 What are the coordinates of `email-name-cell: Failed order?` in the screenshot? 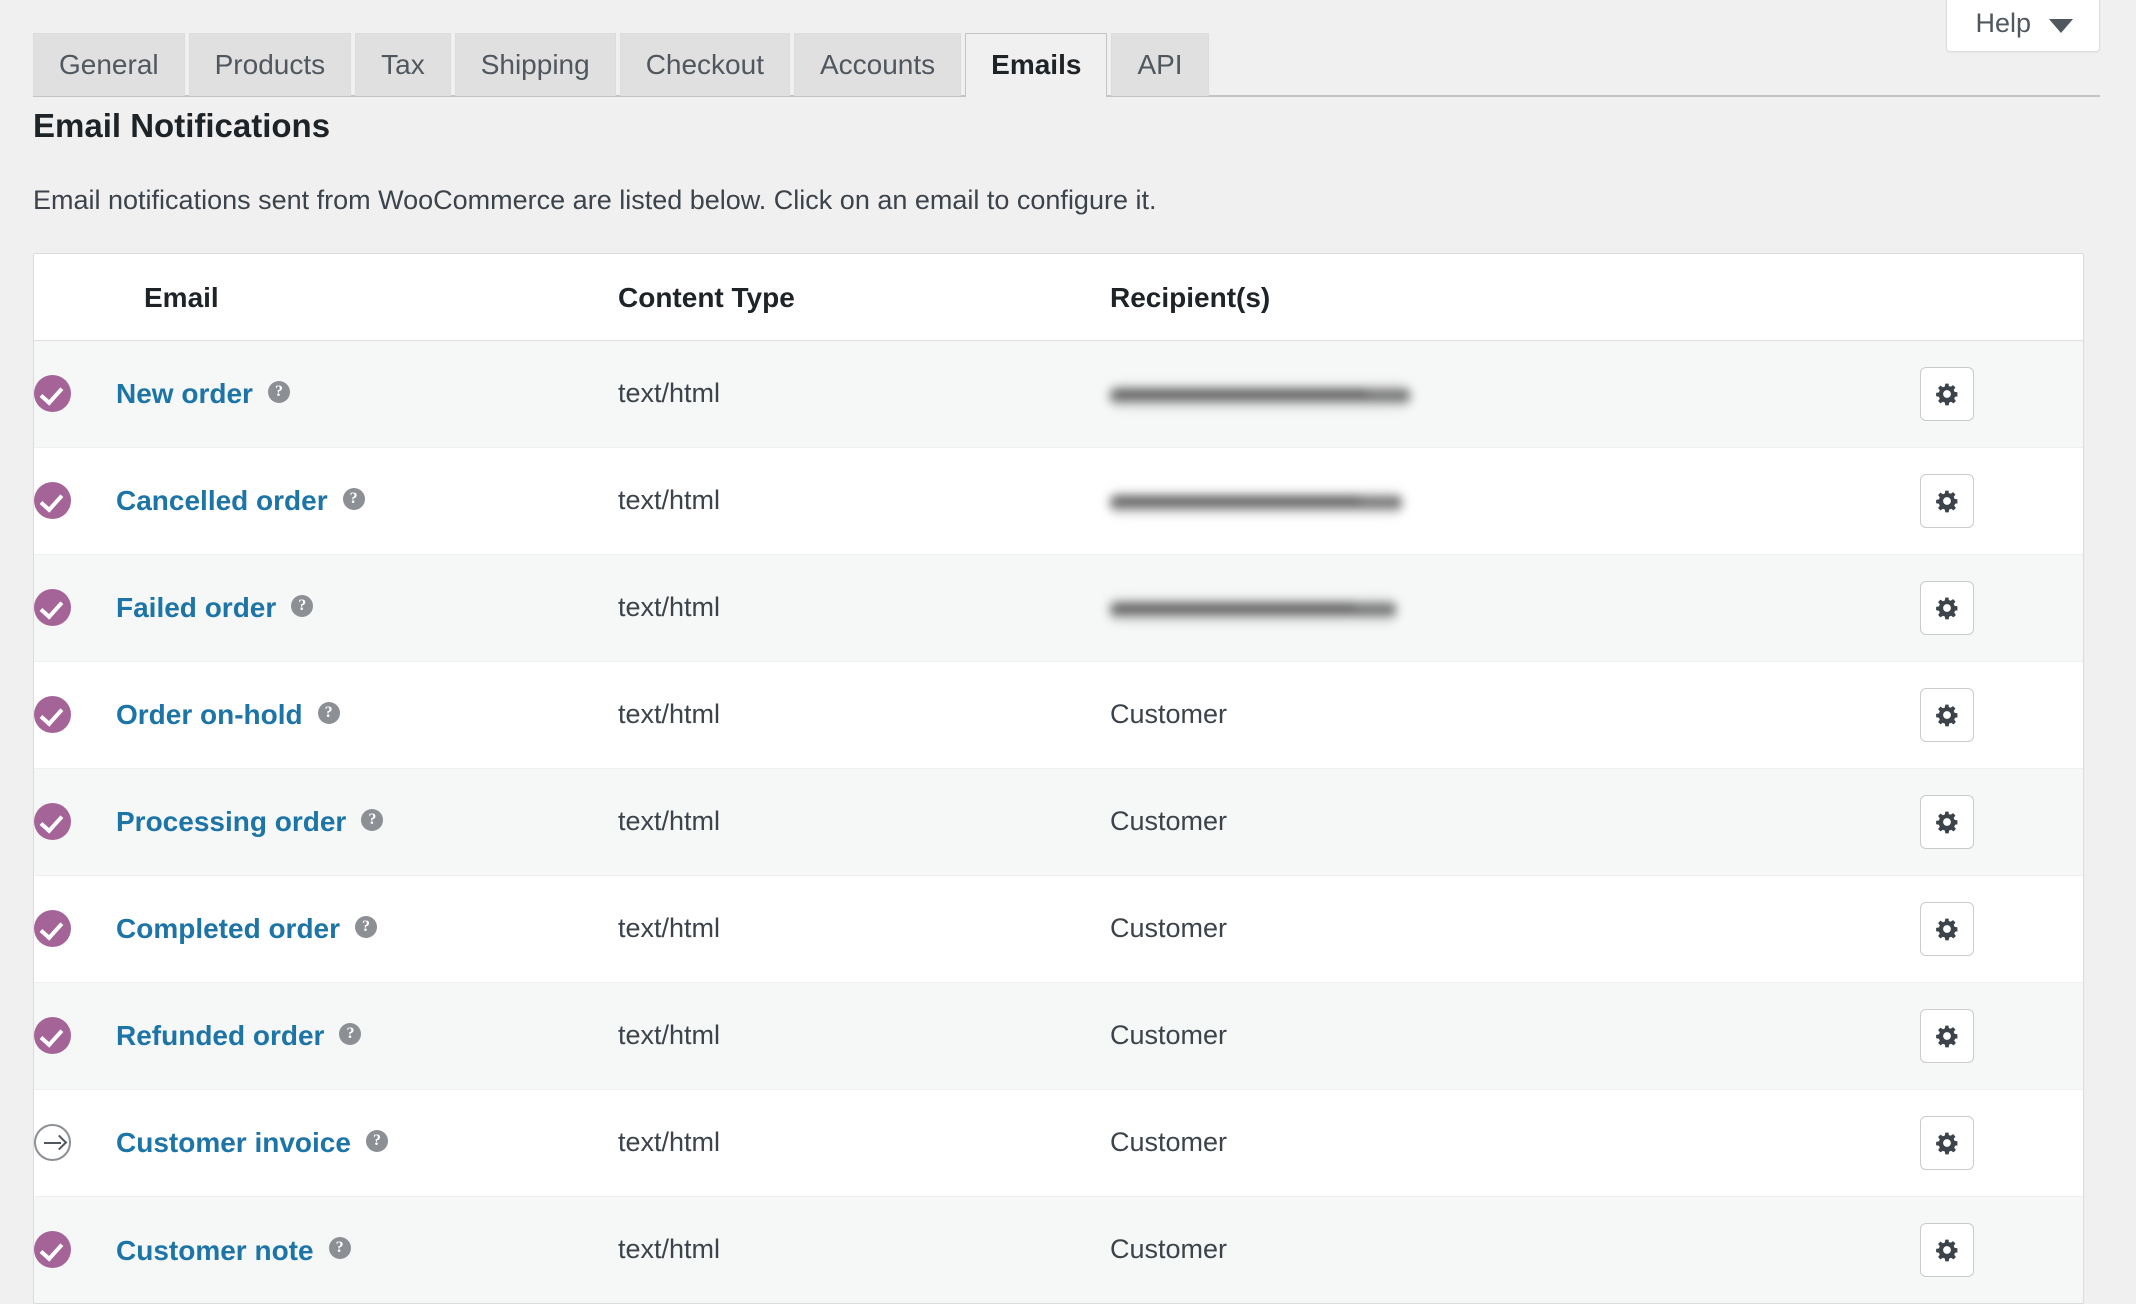 It's located at (367, 607).